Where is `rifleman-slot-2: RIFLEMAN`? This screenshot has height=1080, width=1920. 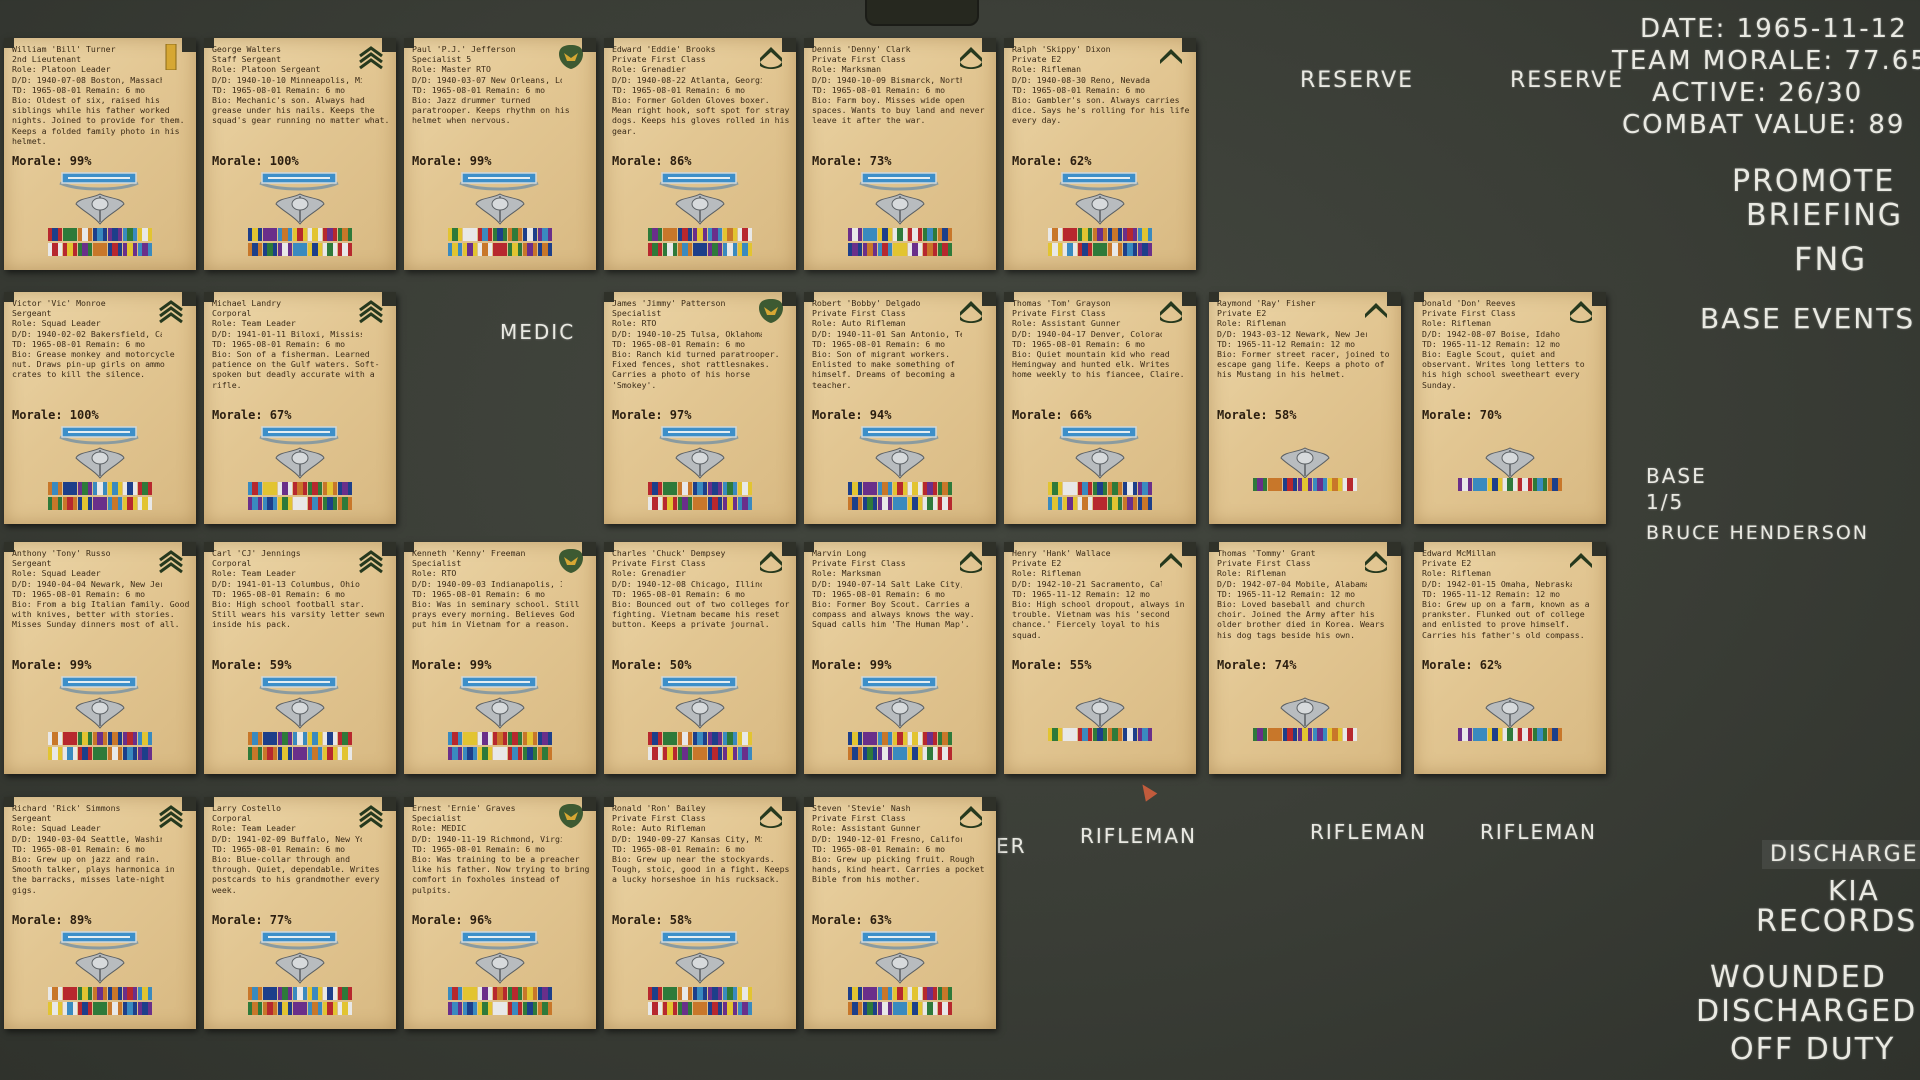
rifleman-slot-2: RIFLEMAN is located at coordinates (1368, 832).